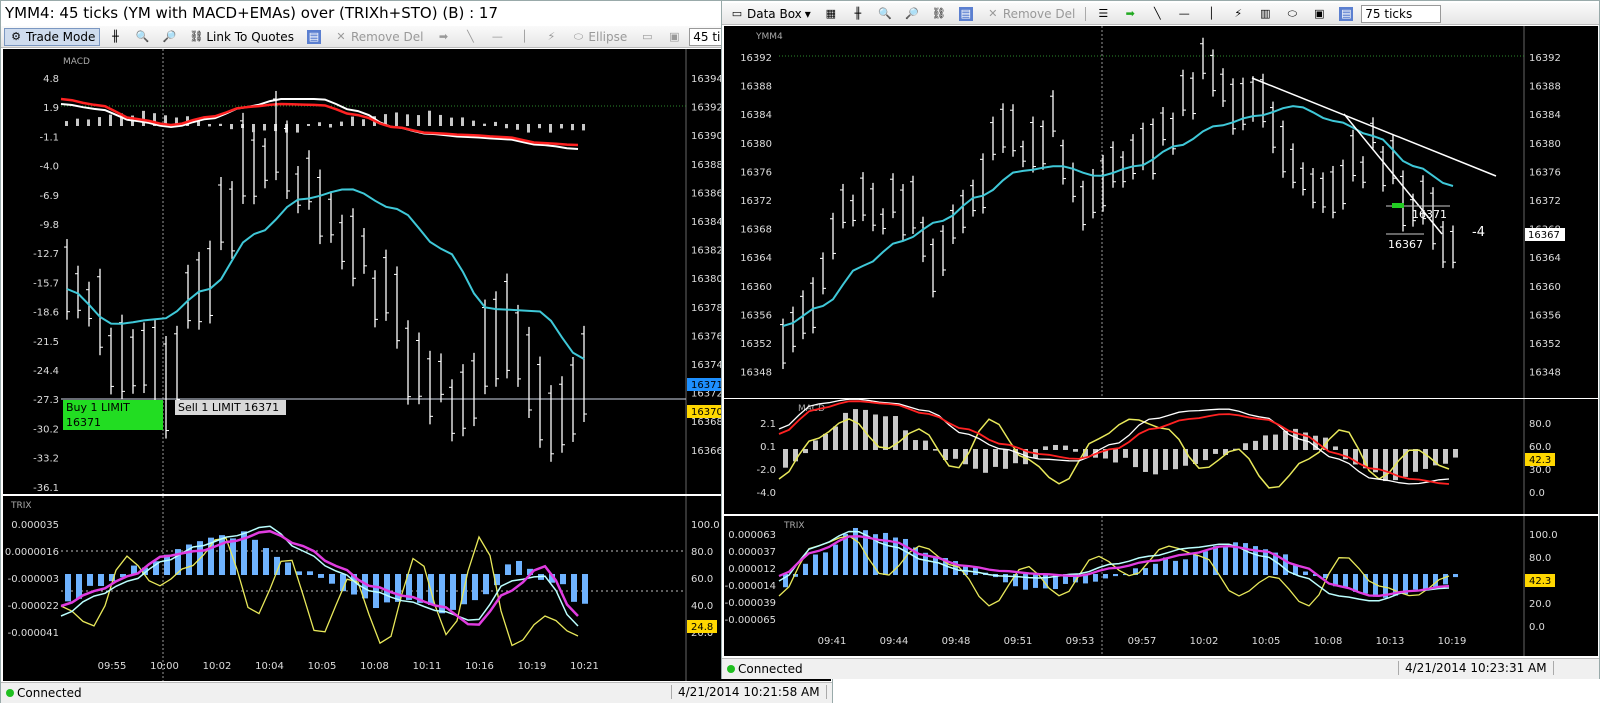 This screenshot has width=1600, height=718. I want to click on macd-tick: -15.7, so click(46, 283).